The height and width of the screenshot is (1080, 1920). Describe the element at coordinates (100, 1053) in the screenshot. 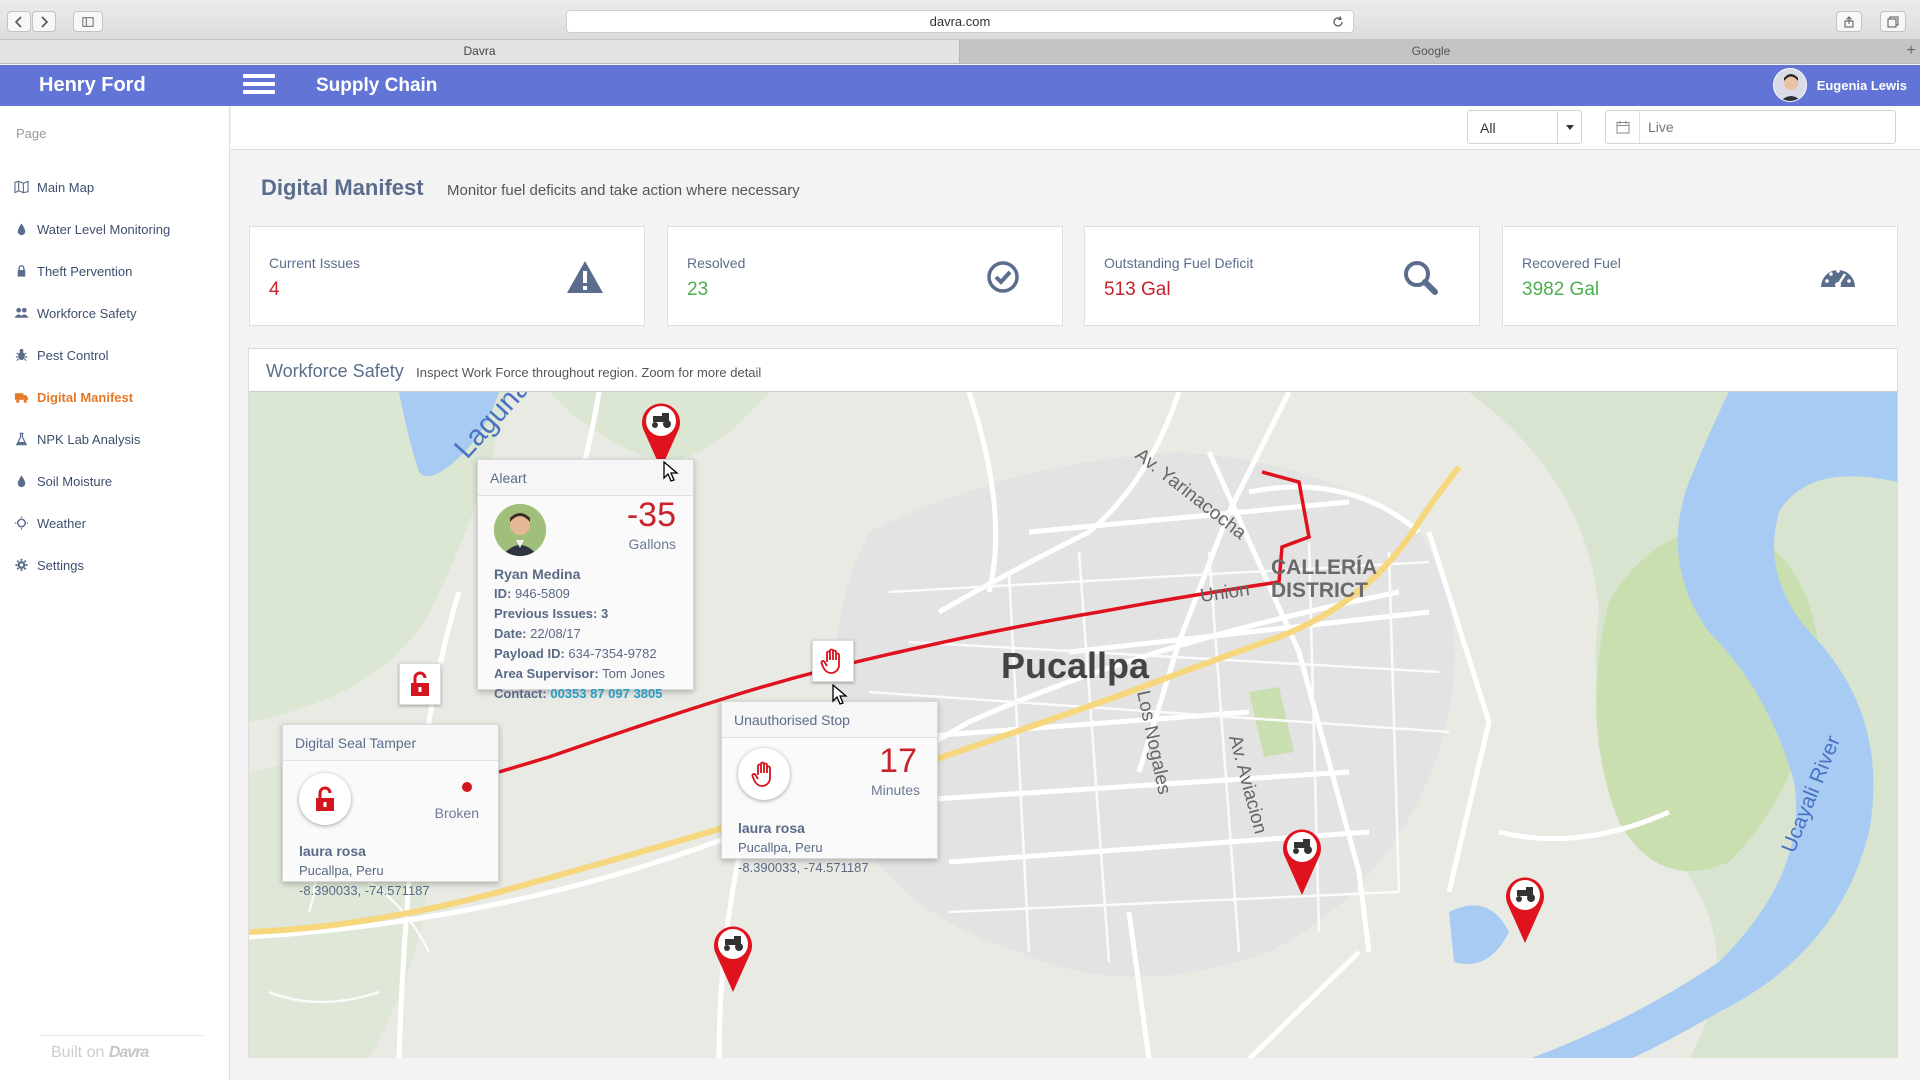

I see `built-on-footer: Built on Davra` at that location.